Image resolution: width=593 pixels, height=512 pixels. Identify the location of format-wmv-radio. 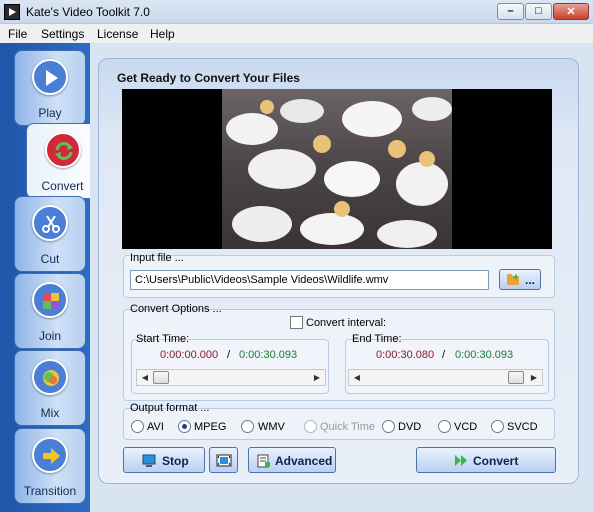
(247, 426).